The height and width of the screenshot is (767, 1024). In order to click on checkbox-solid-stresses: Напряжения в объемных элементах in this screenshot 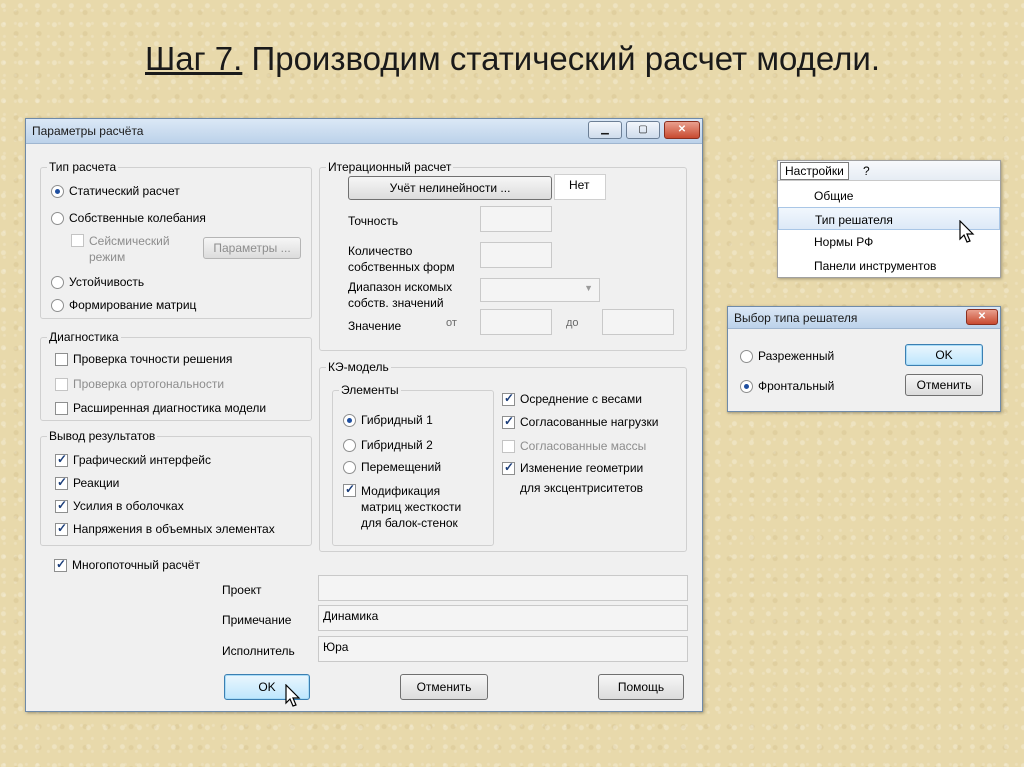, I will do `click(165, 528)`.